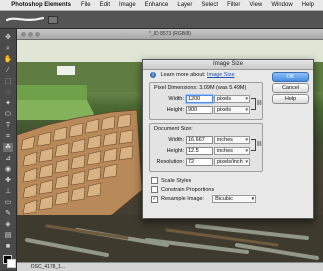 This screenshot has width=323, height=271. What do you see at coordinates (290, 88) in the screenshot?
I see `cancel-button: Cancel` at bounding box center [290, 88].